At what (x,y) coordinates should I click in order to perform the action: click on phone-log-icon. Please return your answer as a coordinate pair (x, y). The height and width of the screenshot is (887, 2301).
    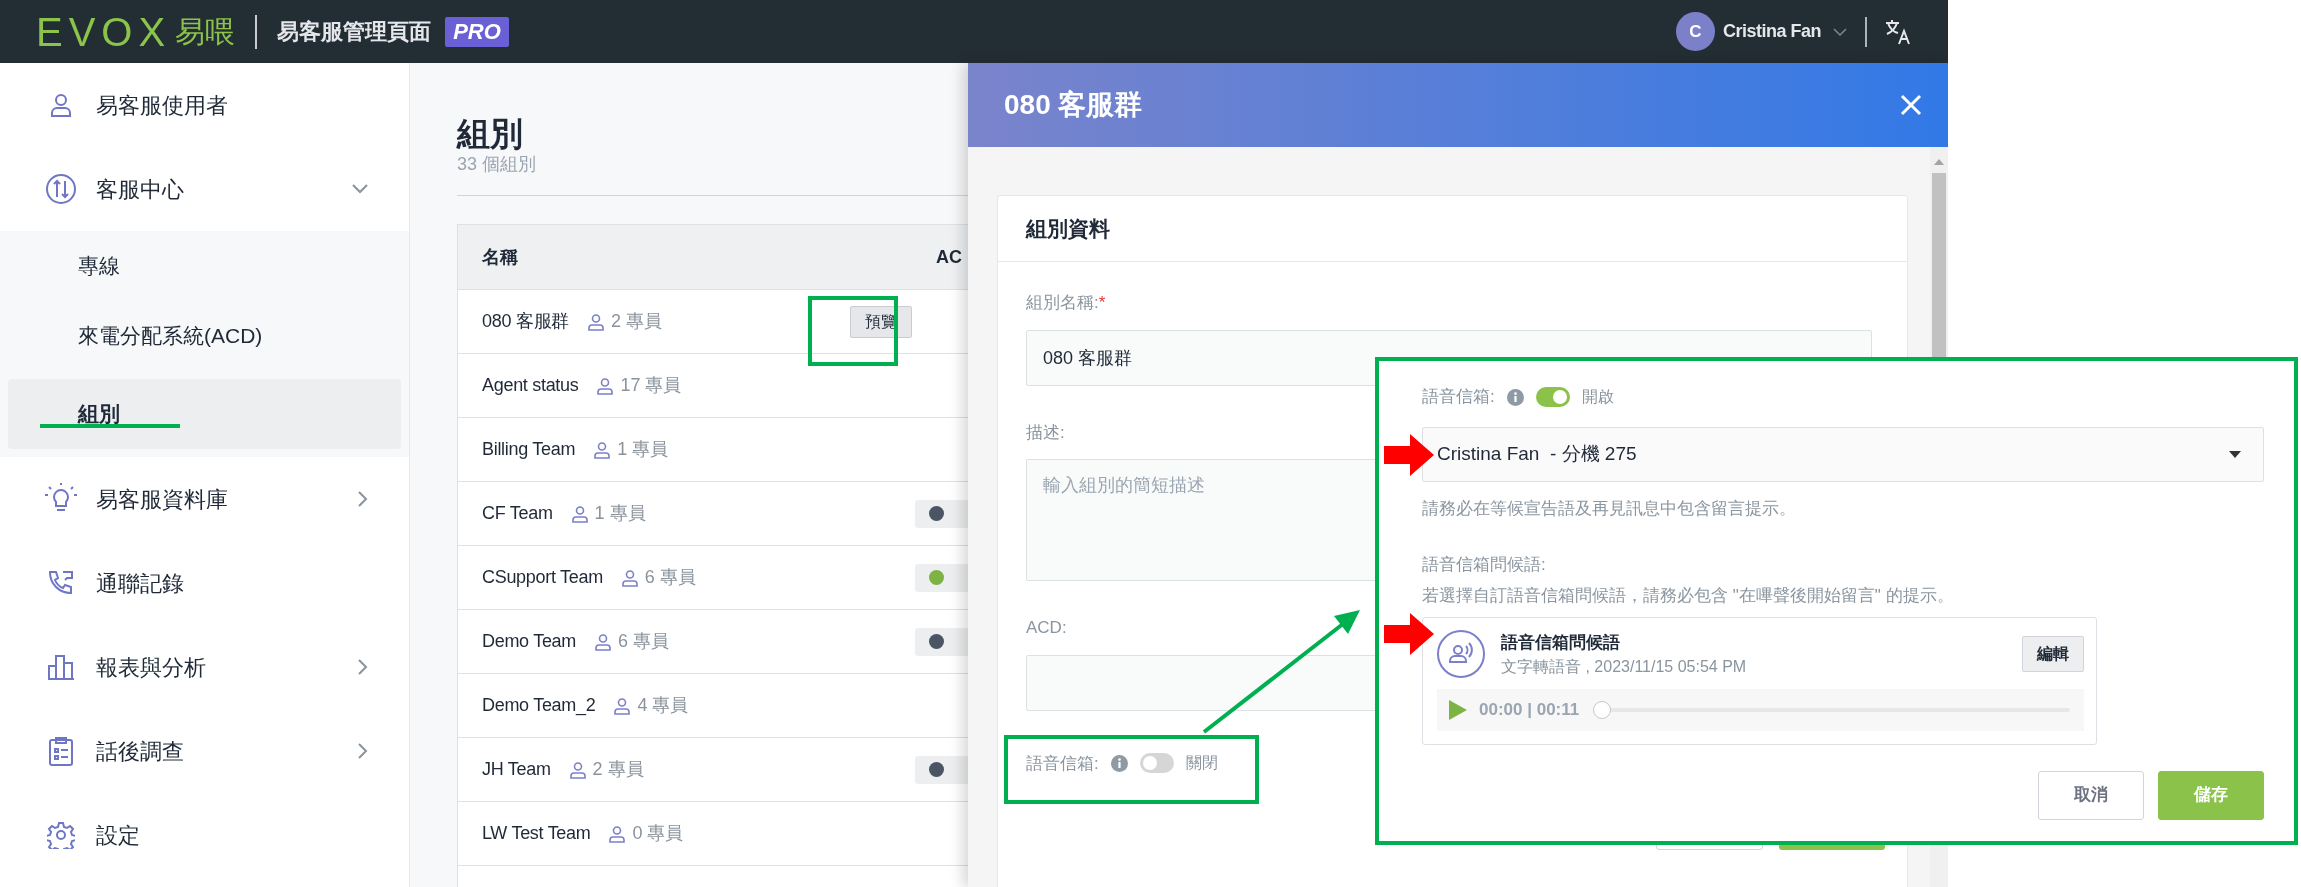
    Looking at the image, I should click on (61, 583).